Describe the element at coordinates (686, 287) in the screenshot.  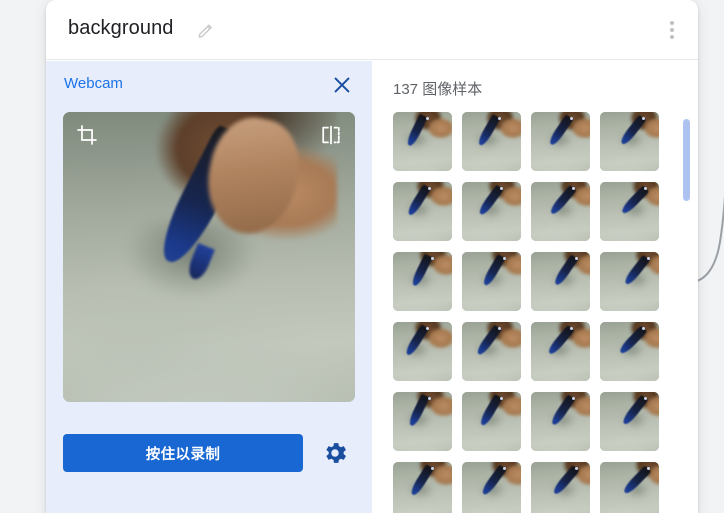
I see `samples-scrollbar` at that location.